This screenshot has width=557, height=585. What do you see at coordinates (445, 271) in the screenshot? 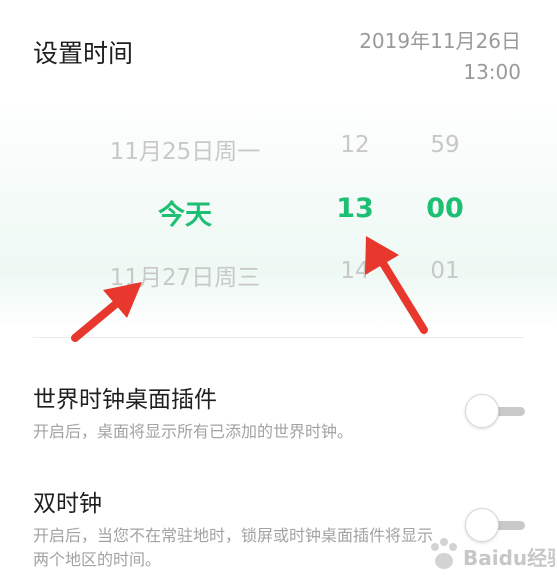
I see `picker-minute-next: 01` at bounding box center [445, 271].